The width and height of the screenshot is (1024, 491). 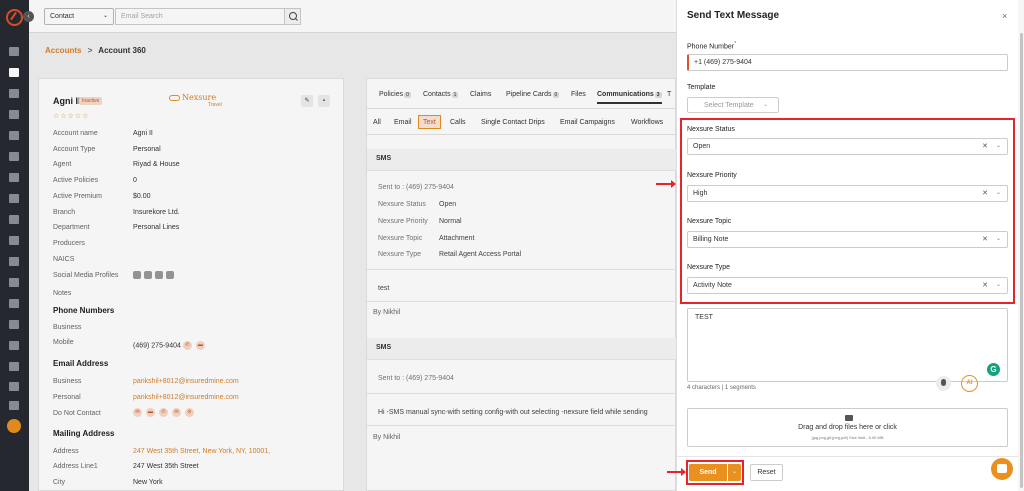 I want to click on tab-pipeline-cards: Pipeline Cards 0, so click(x=533, y=94).